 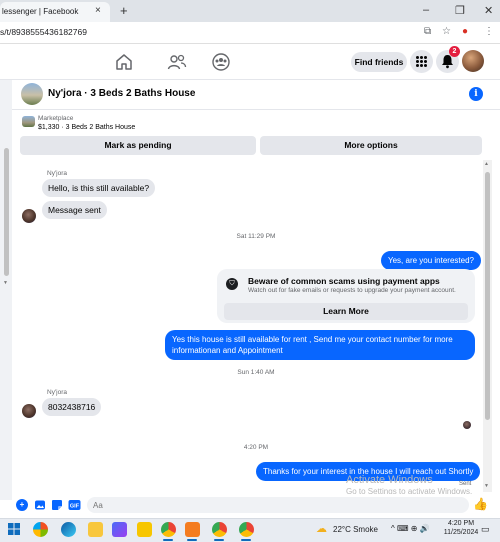 I want to click on conversation-title: Ny'jora · 3 Beds 2 Baths House, so click(x=121, y=93).